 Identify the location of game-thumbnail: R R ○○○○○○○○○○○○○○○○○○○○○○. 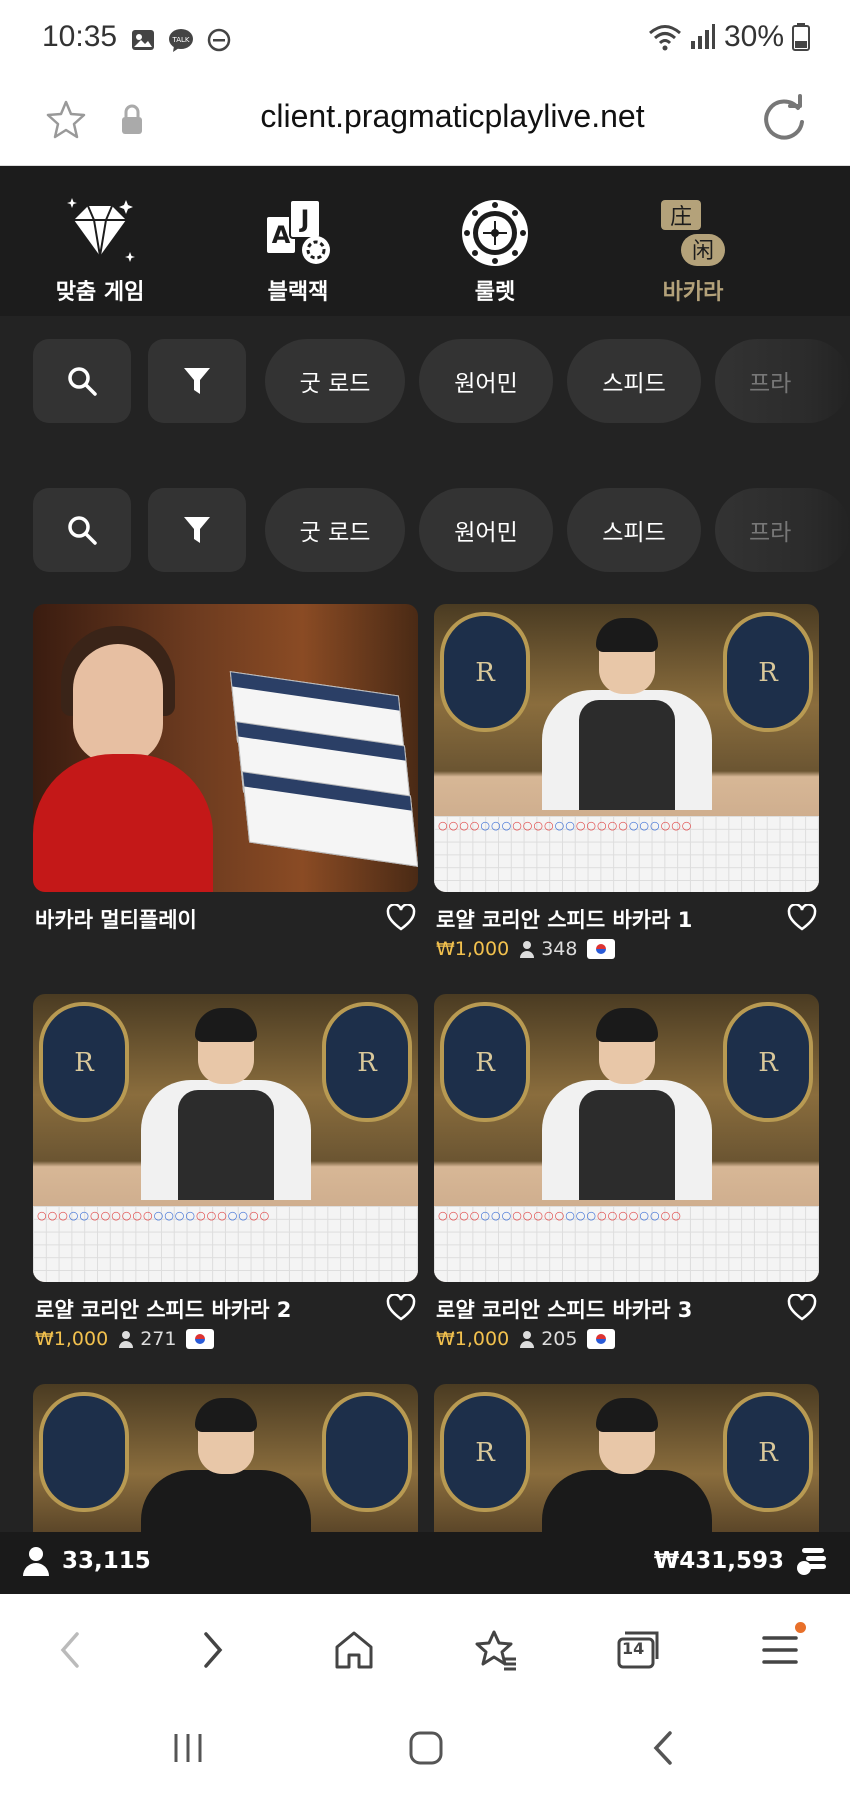
(225, 1138).